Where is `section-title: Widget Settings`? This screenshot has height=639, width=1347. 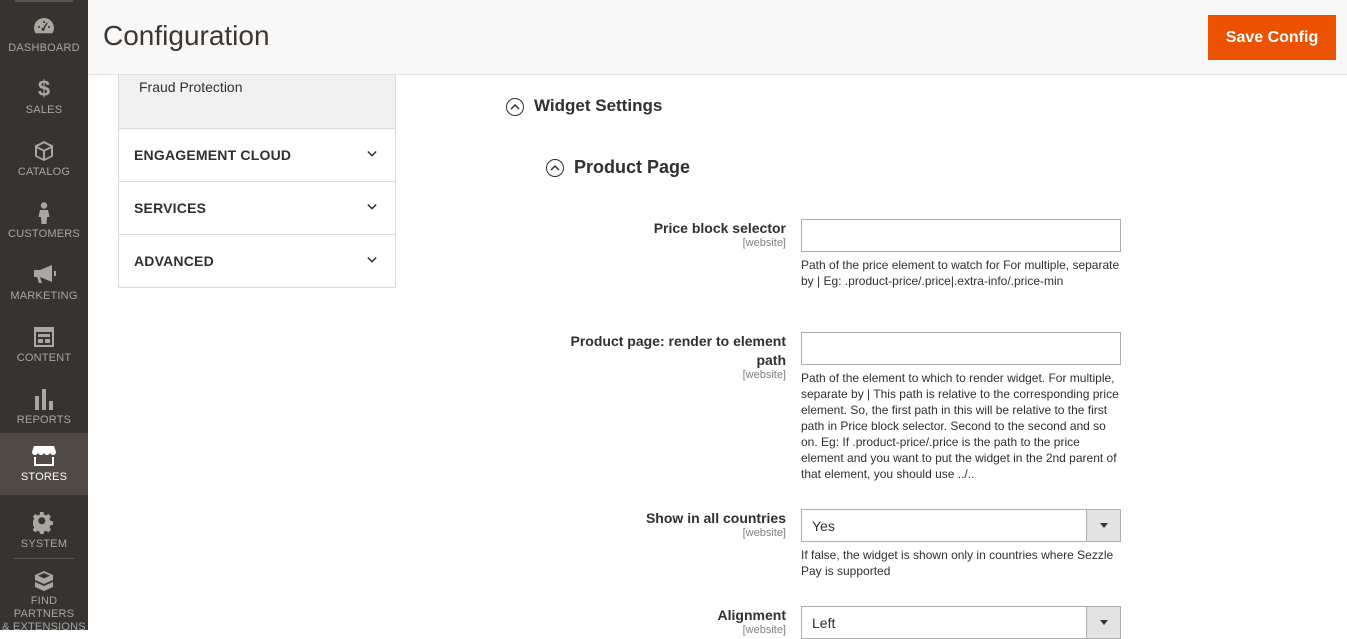 section-title: Widget Settings is located at coordinates (598, 105).